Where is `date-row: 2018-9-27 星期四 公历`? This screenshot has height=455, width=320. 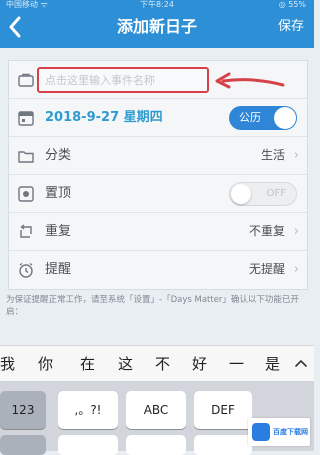
date-row: 2018-9-27 星期四 公历 is located at coordinates (158, 118).